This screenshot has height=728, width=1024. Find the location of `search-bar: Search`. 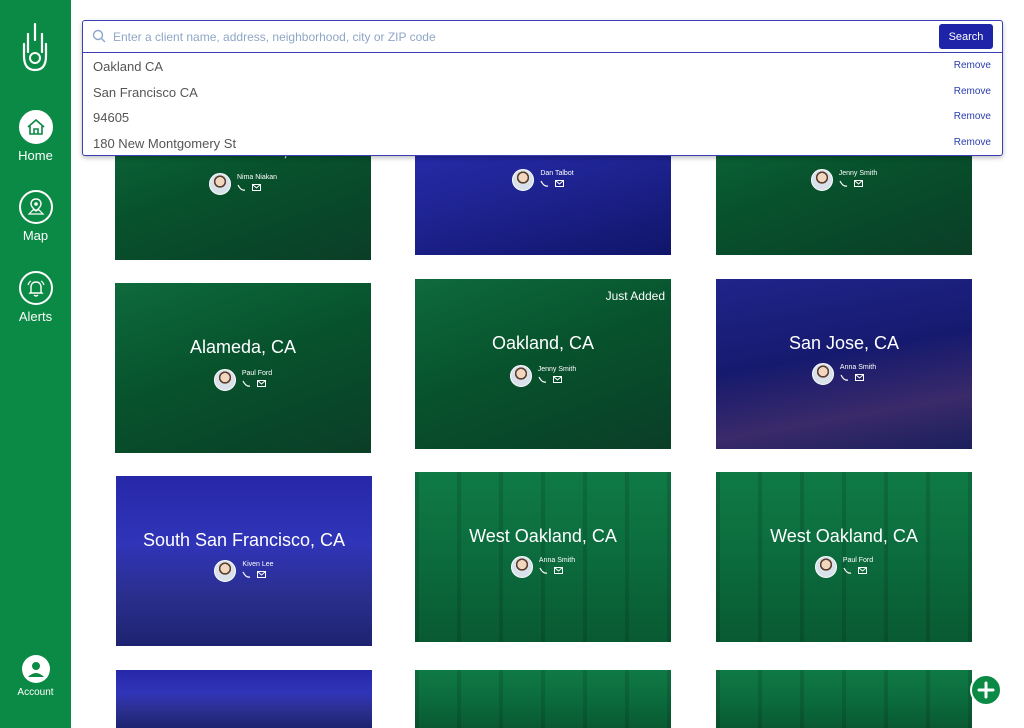

search-bar: Search is located at coordinates (542, 37).